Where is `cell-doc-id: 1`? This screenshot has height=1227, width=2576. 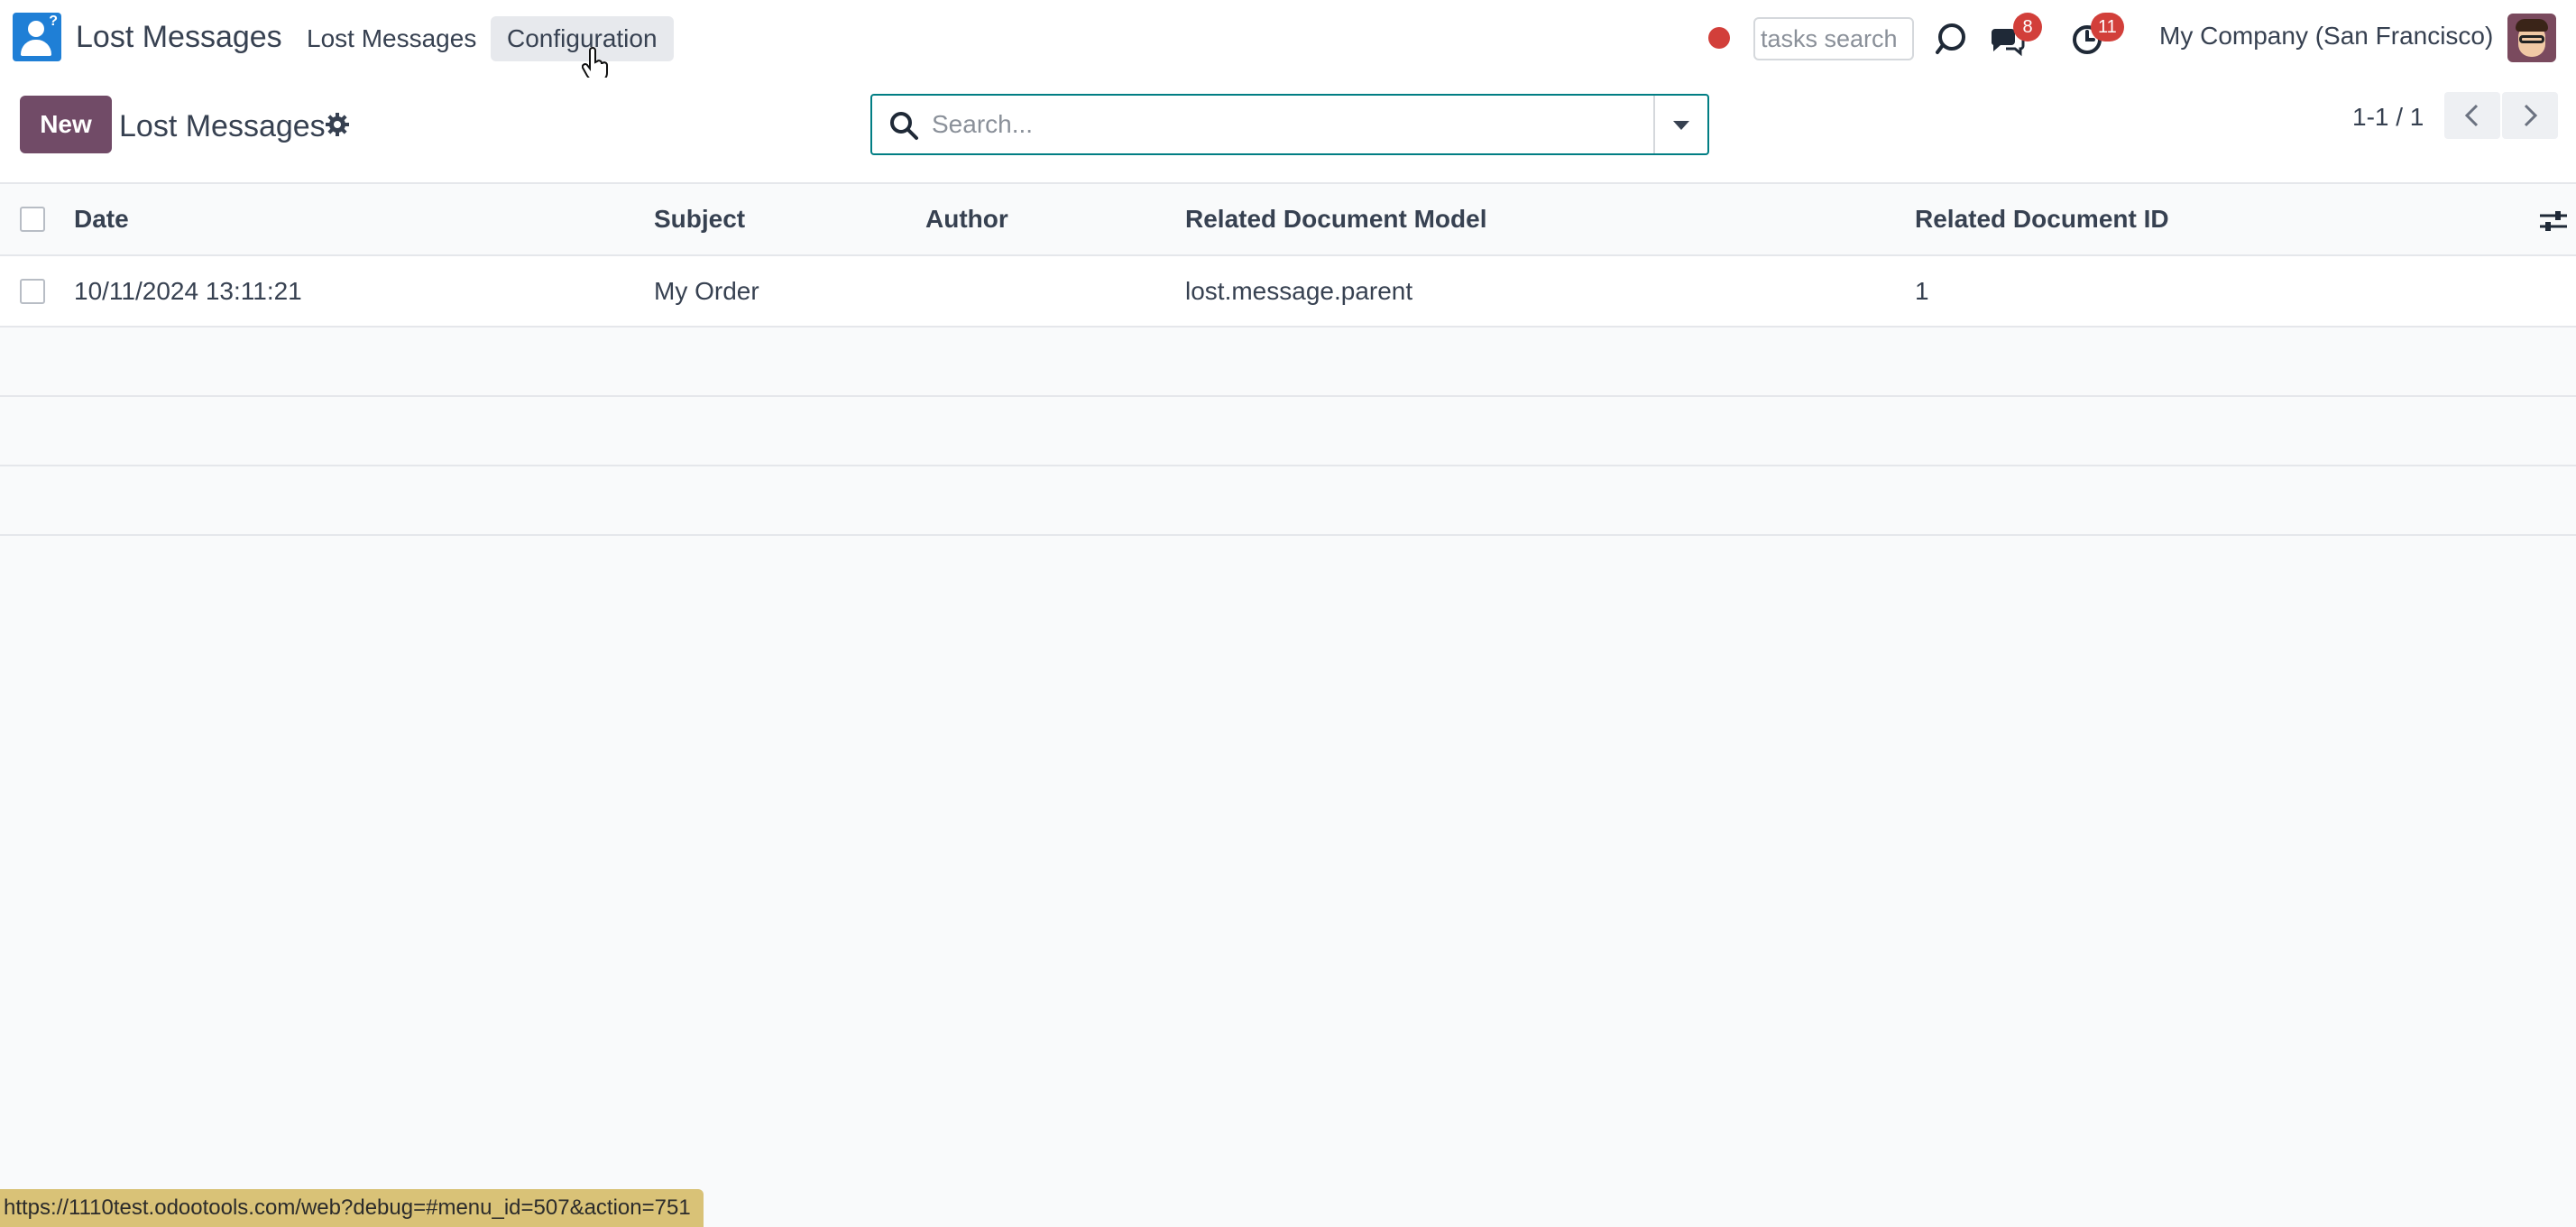 cell-doc-id: 1 is located at coordinates (1922, 291).